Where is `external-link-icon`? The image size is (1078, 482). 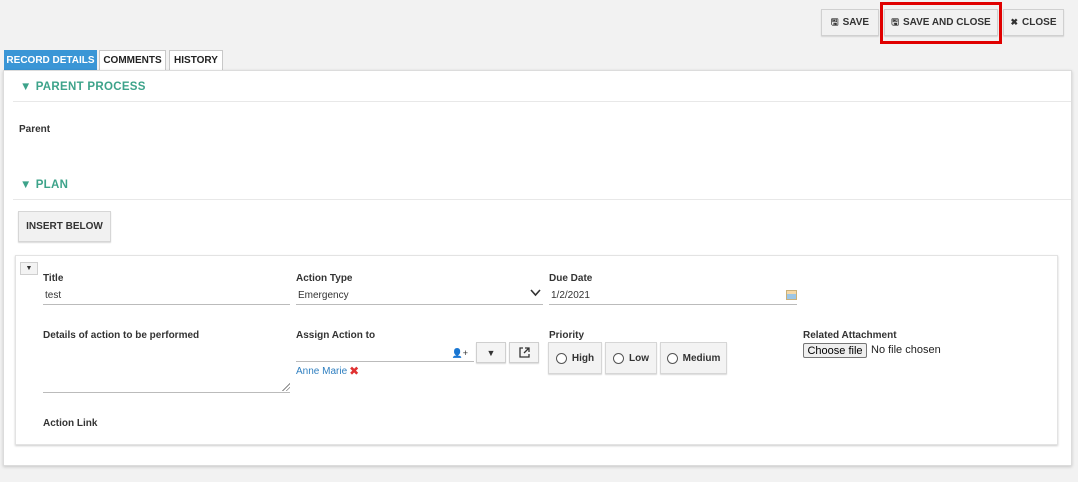 external-link-icon is located at coordinates (524, 352).